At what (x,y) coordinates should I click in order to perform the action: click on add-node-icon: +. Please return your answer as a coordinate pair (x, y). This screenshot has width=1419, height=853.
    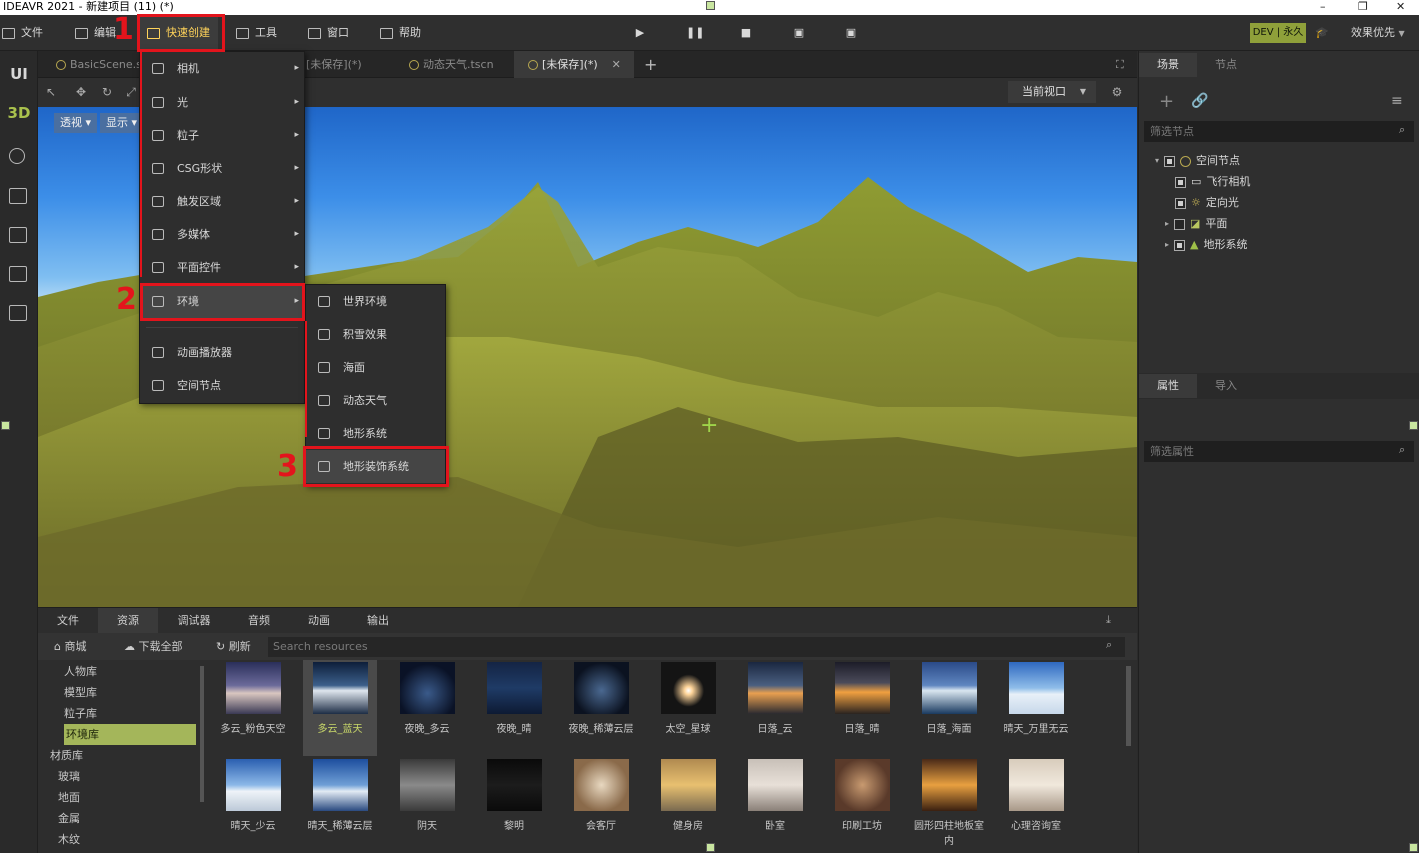
    Looking at the image, I should click on (1166, 101).